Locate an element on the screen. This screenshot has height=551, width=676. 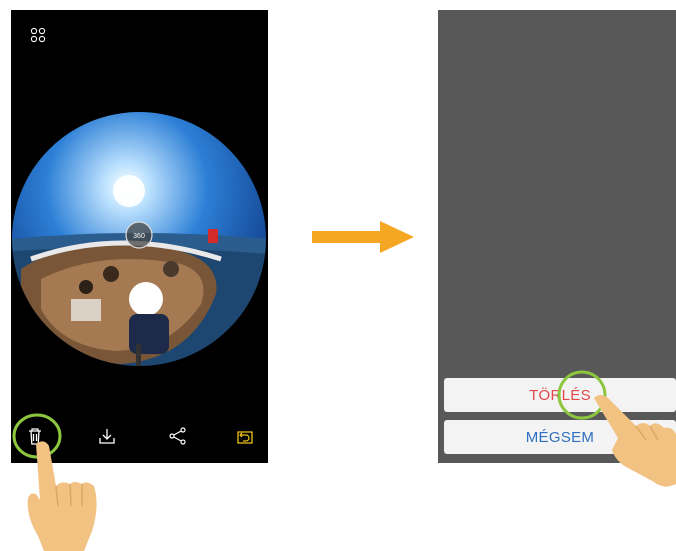
grid-view-icon is located at coordinates (38, 35).